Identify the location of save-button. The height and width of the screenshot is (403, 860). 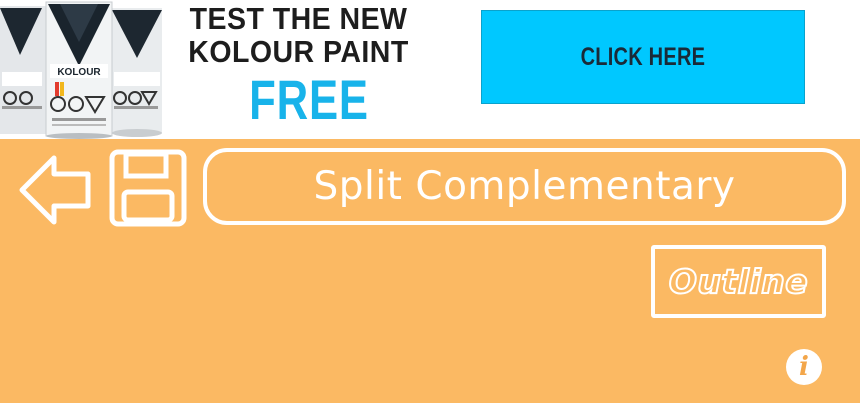
(148, 188).